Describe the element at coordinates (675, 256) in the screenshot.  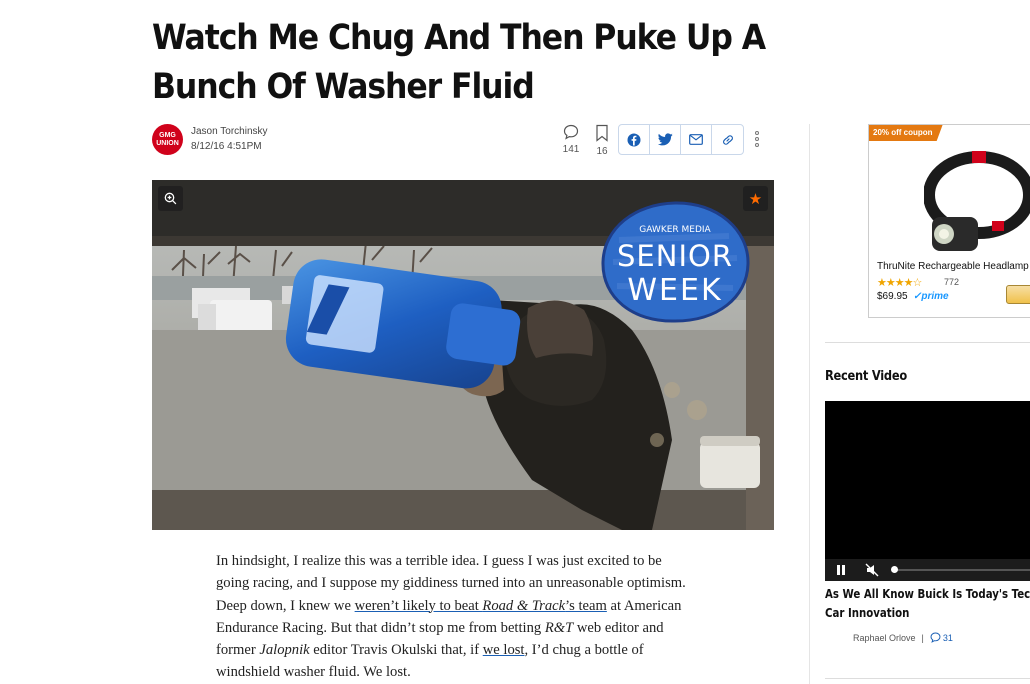
I see `svg-text: SENIOR` at that location.